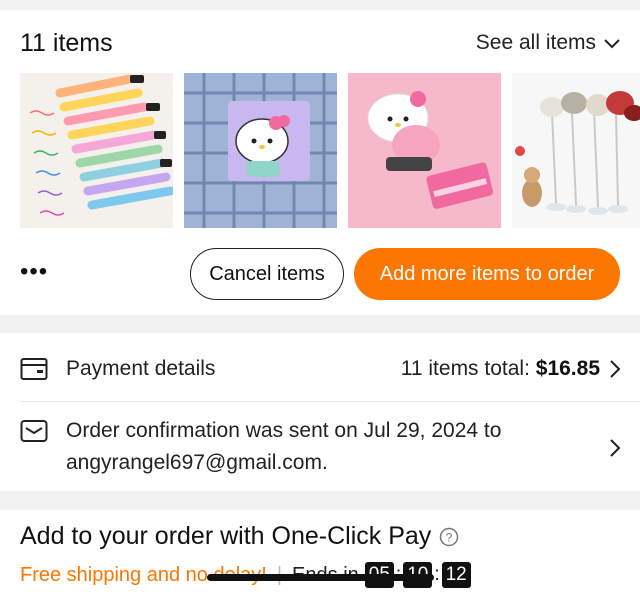  I want to click on timer-colon: :, so click(437, 574).